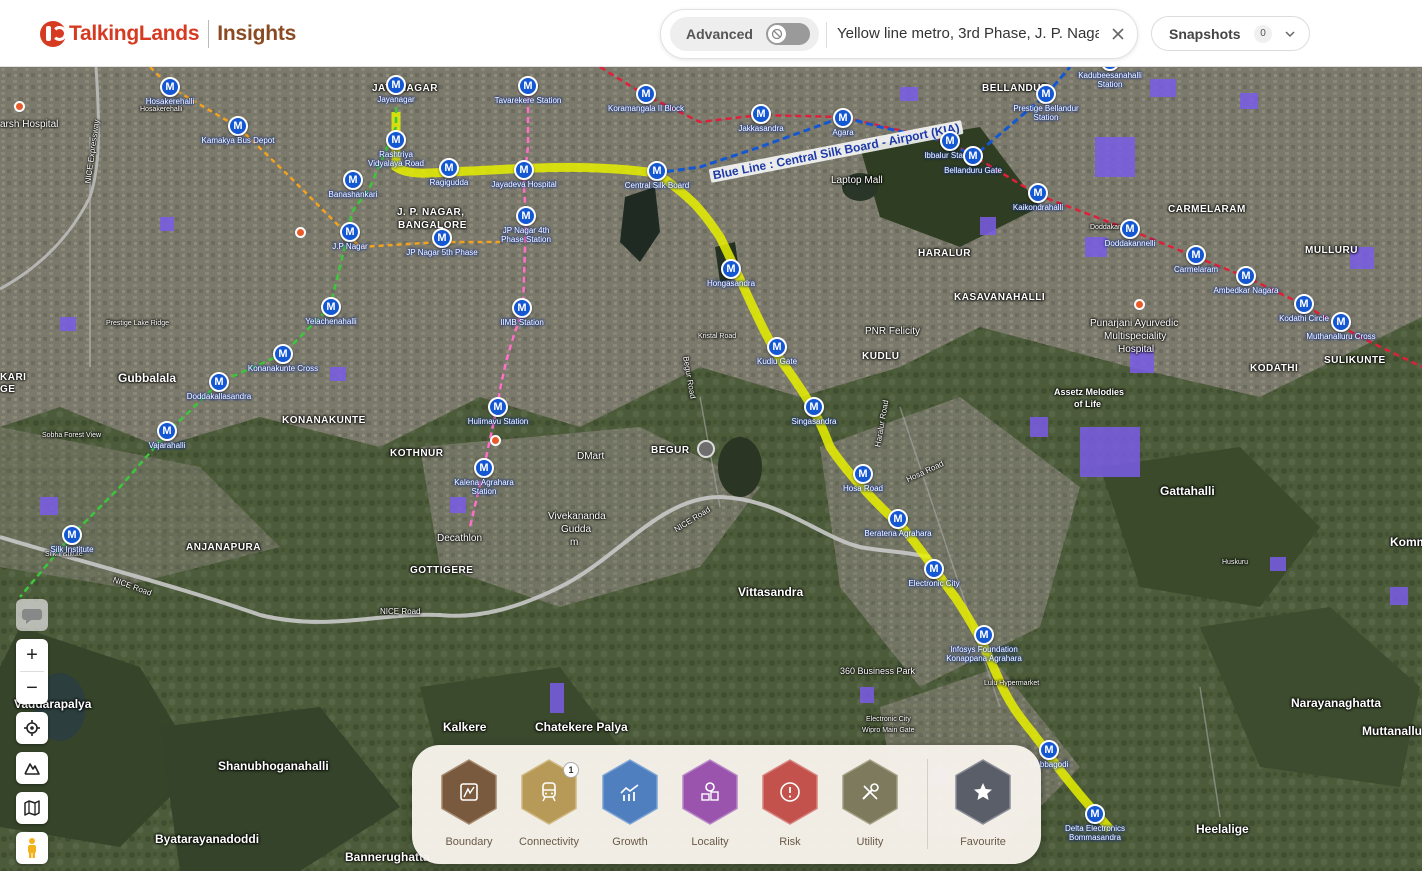 Image resolution: width=1422 pixels, height=871 pixels. Describe the element at coordinates (630, 807) in the screenshot. I see `category-growth-button: Growth` at that location.